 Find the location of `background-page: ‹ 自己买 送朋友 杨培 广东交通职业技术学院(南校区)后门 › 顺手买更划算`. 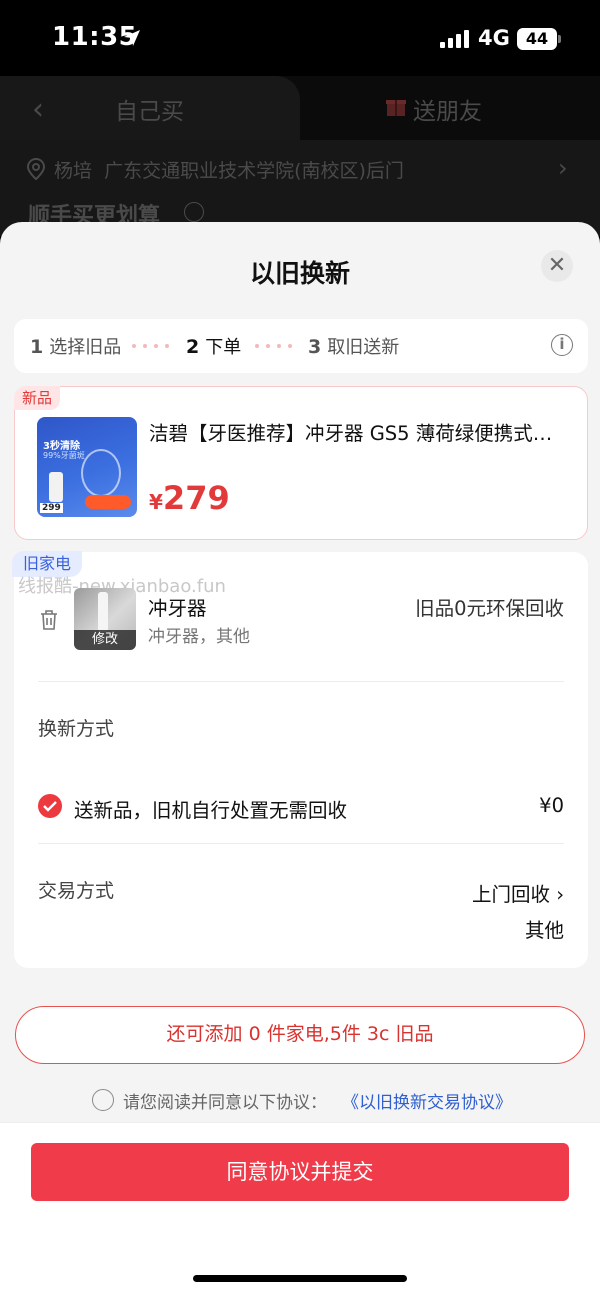

background-page: ‹ 自己买 送朋友 杨培 广东交通职业技术学院(南校区)后门 › 顺手买更划算 is located at coordinates (300, 156).